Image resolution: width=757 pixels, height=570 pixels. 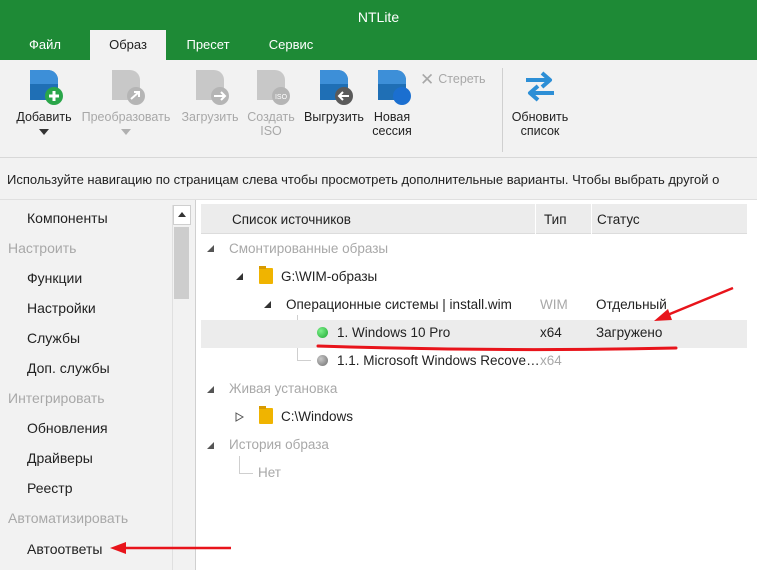 I want to click on tab-service: Сервис, so click(x=291, y=45).